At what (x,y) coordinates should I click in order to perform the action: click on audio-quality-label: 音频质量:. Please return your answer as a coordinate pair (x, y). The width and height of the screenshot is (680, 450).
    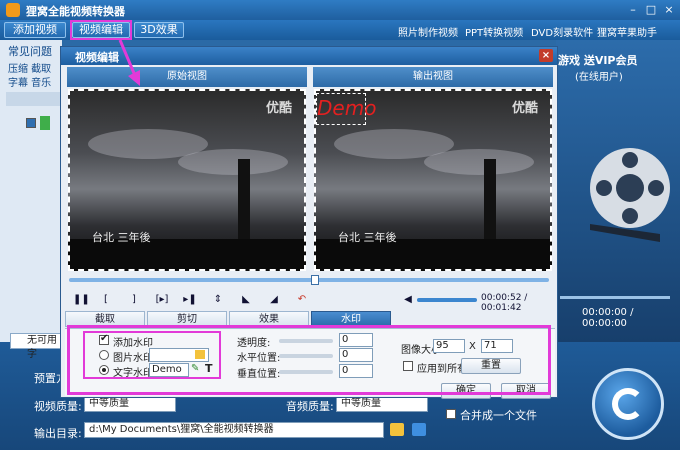
    Looking at the image, I should click on (310, 406).